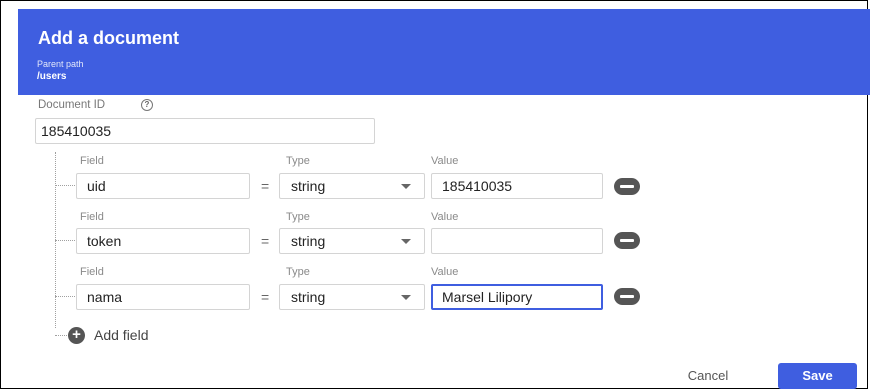 Image resolution: width=870 pixels, height=391 pixels. I want to click on save-button: Save, so click(817, 376).